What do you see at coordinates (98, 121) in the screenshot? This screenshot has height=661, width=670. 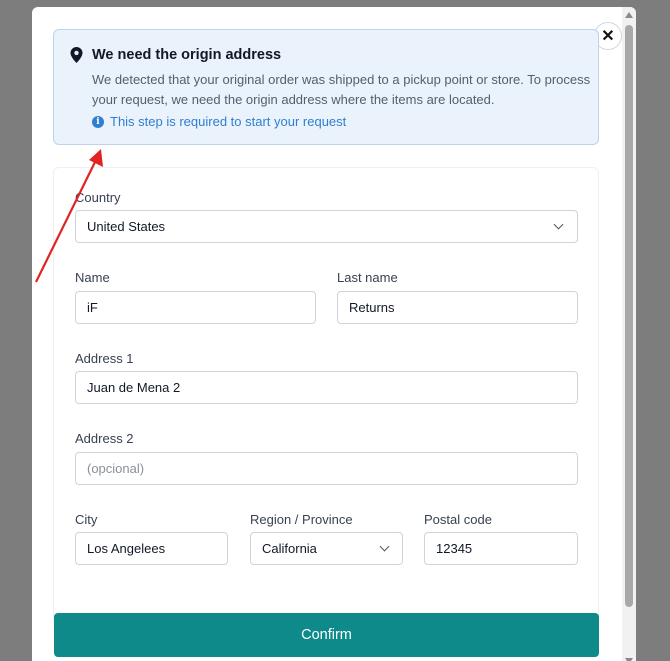 I see `info-icon: i` at bounding box center [98, 121].